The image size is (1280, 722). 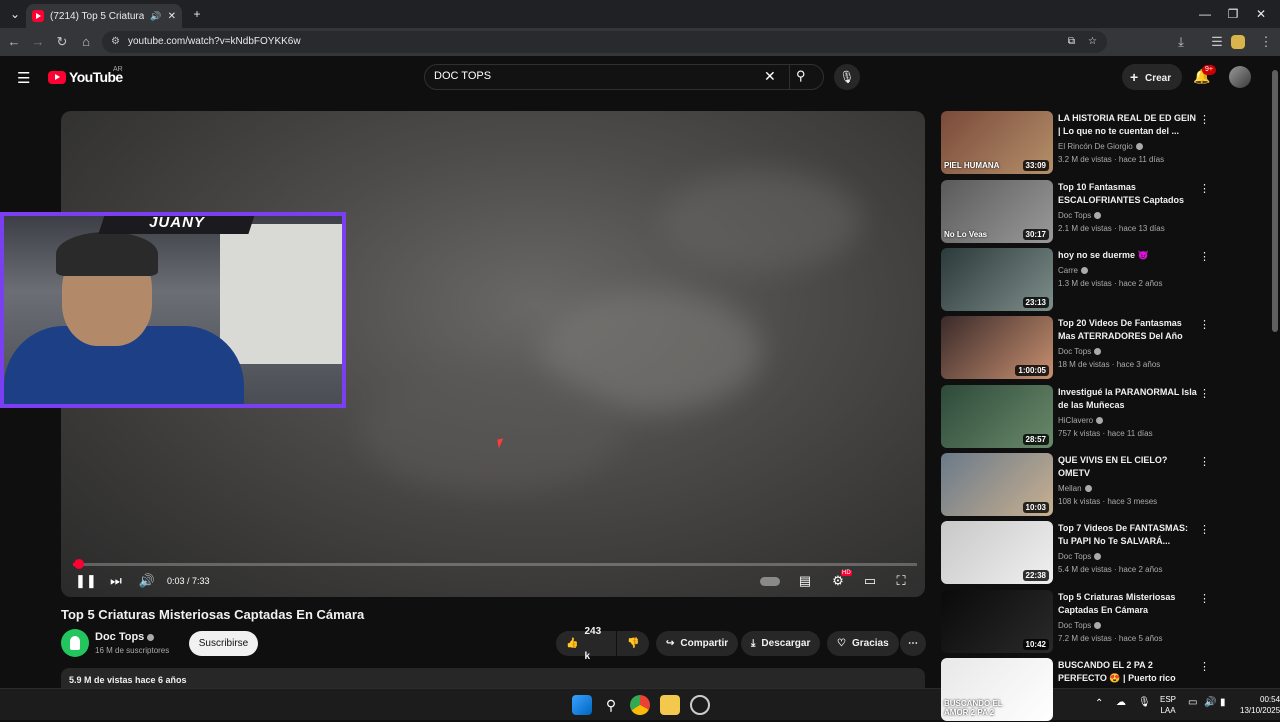 I want to click on maximize-button: ❐, so click(x=1233, y=14).